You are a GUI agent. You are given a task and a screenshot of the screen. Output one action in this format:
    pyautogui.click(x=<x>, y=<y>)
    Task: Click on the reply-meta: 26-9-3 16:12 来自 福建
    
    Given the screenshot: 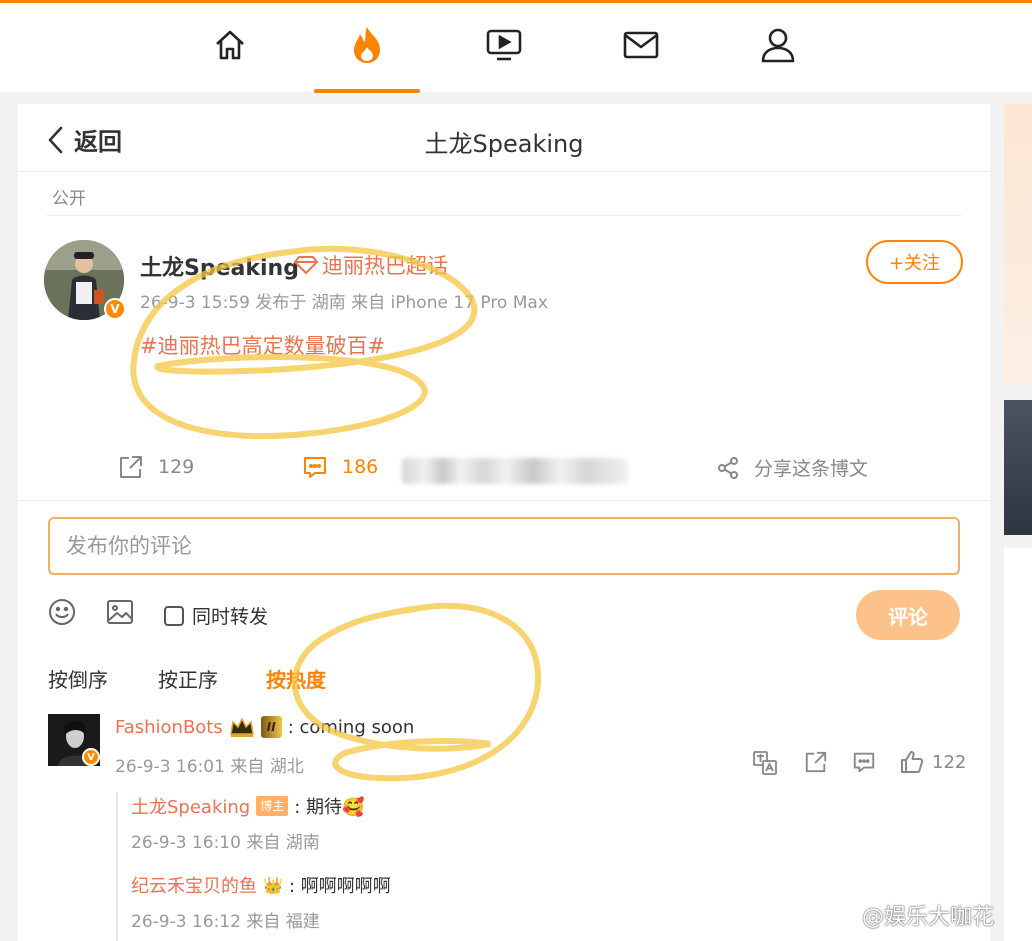 What is the action you would take?
    pyautogui.click(x=225, y=922)
    